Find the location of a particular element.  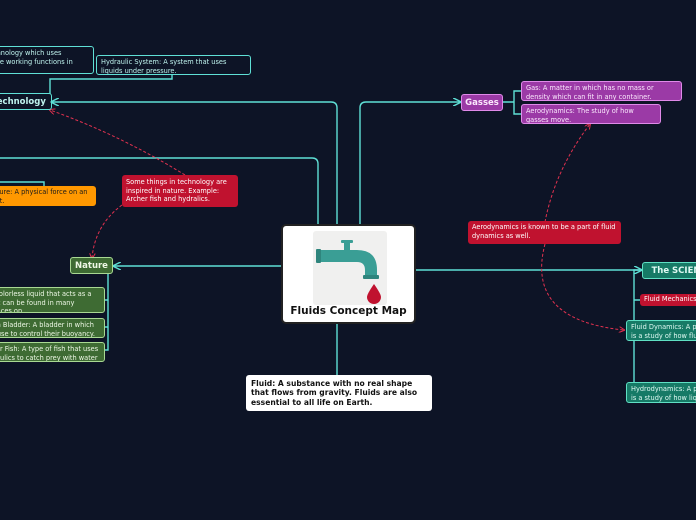

topic-nature: Nature is located at coordinates (91, 265).